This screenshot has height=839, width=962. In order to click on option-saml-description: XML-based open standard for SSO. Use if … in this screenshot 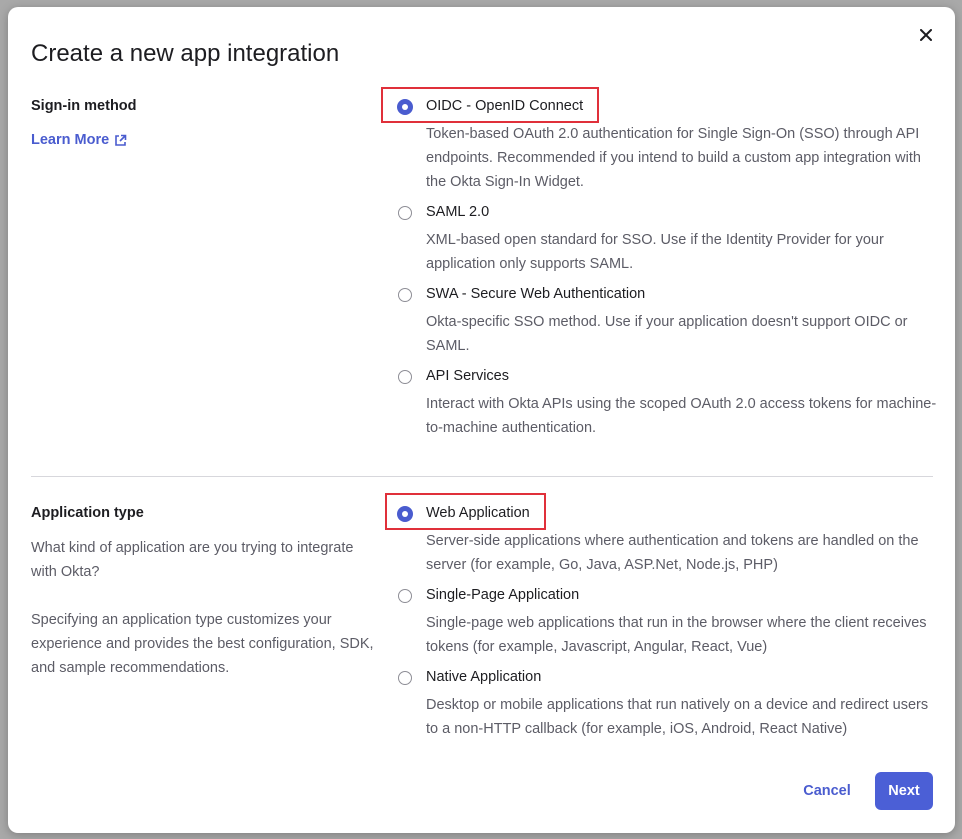, I will do `click(655, 252)`.